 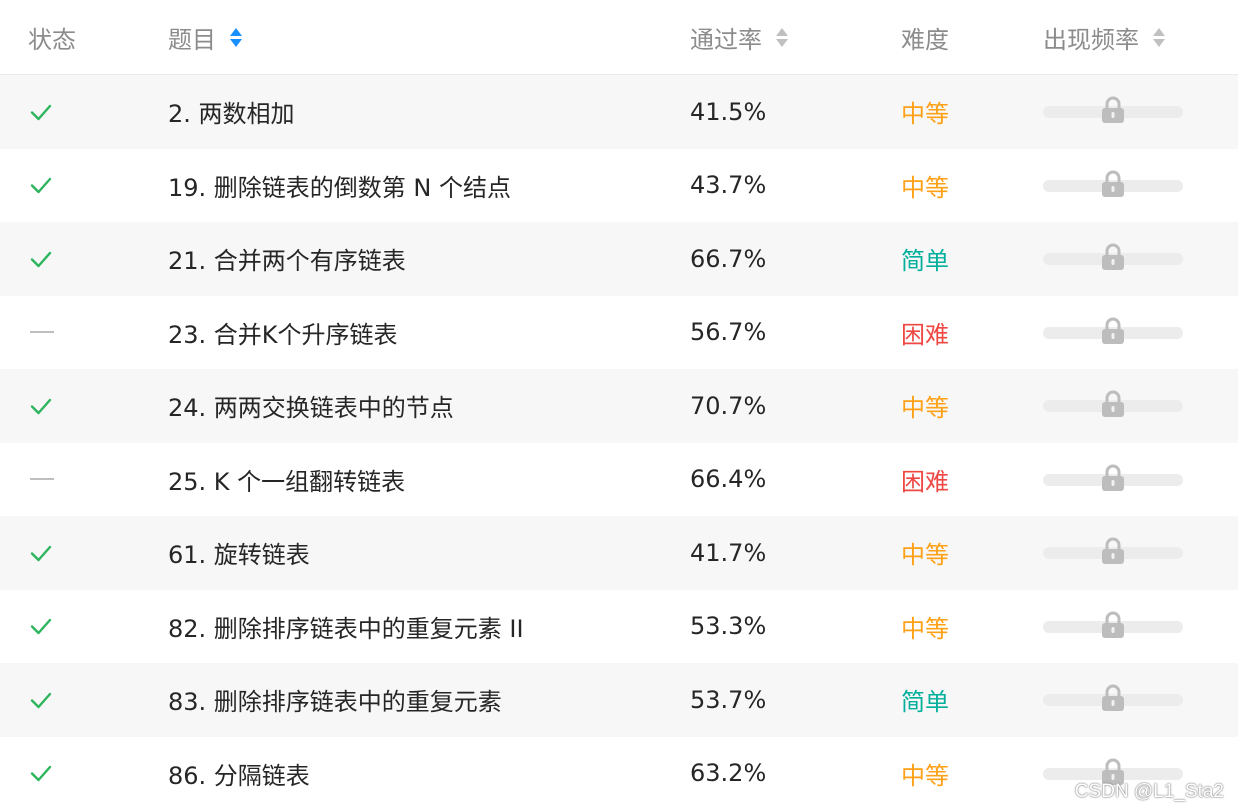 I want to click on acceptance-rate: 70.7%, so click(x=728, y=405).